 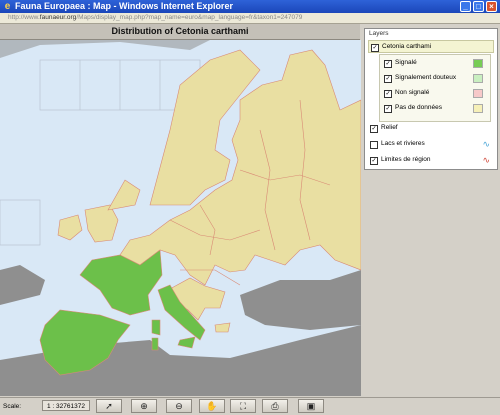 I want to click on legend-signale-swatch, so click(x=478, y=63).